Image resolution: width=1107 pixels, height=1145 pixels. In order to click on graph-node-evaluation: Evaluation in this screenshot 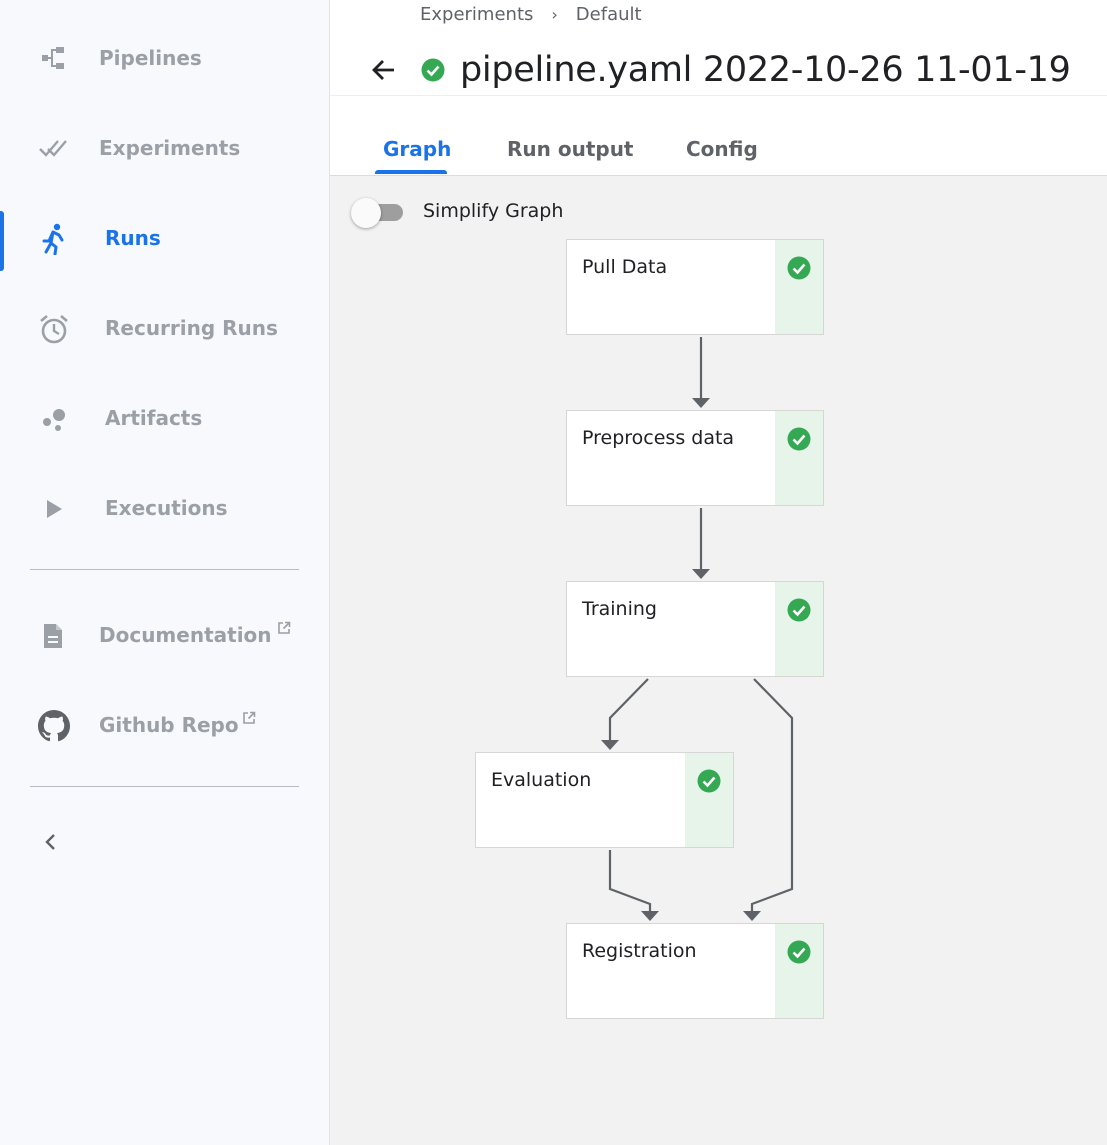, I will do `click(604, 800)`.